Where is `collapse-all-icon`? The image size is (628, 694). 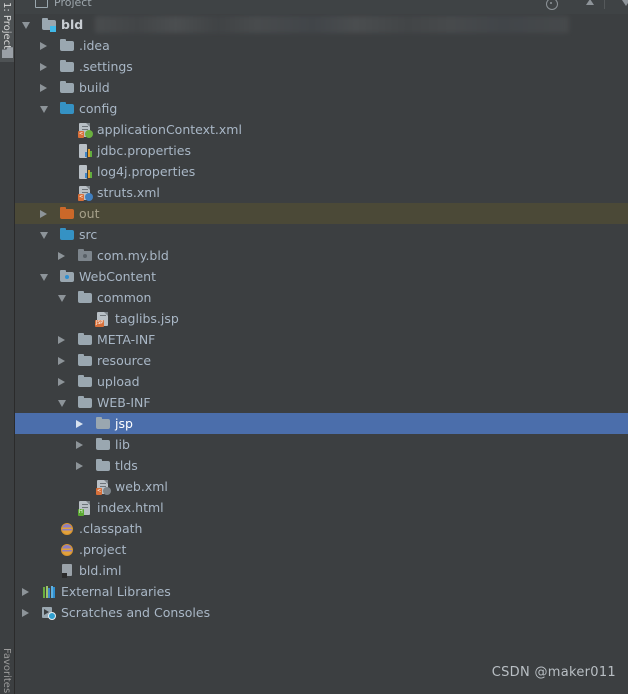
collapse-all-icon is located at coordinates (589, 4).